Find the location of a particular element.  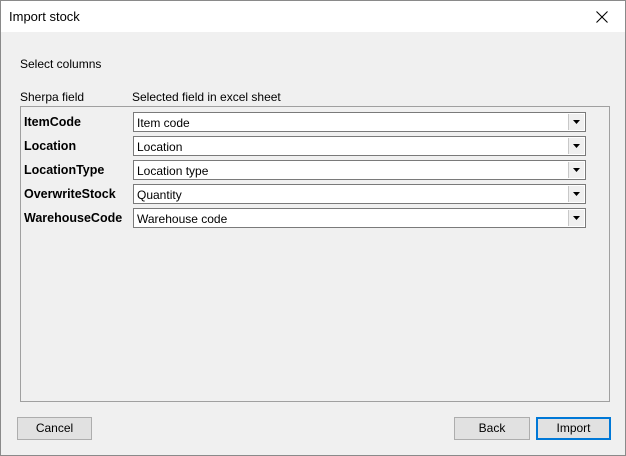

back-button: Back is located at coordinates (492, 428).